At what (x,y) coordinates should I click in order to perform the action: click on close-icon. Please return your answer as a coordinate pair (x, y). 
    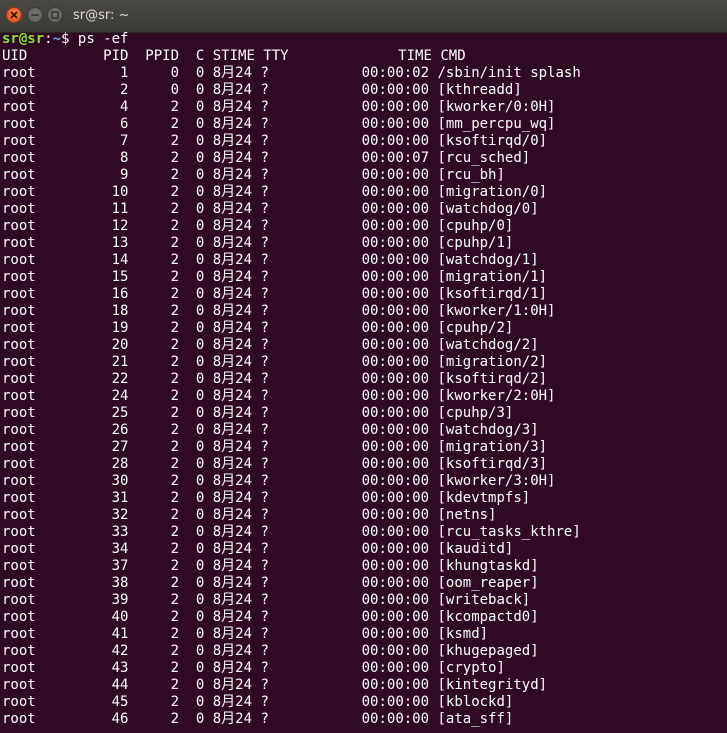
    Looking at the image, I should click on (14, 15).